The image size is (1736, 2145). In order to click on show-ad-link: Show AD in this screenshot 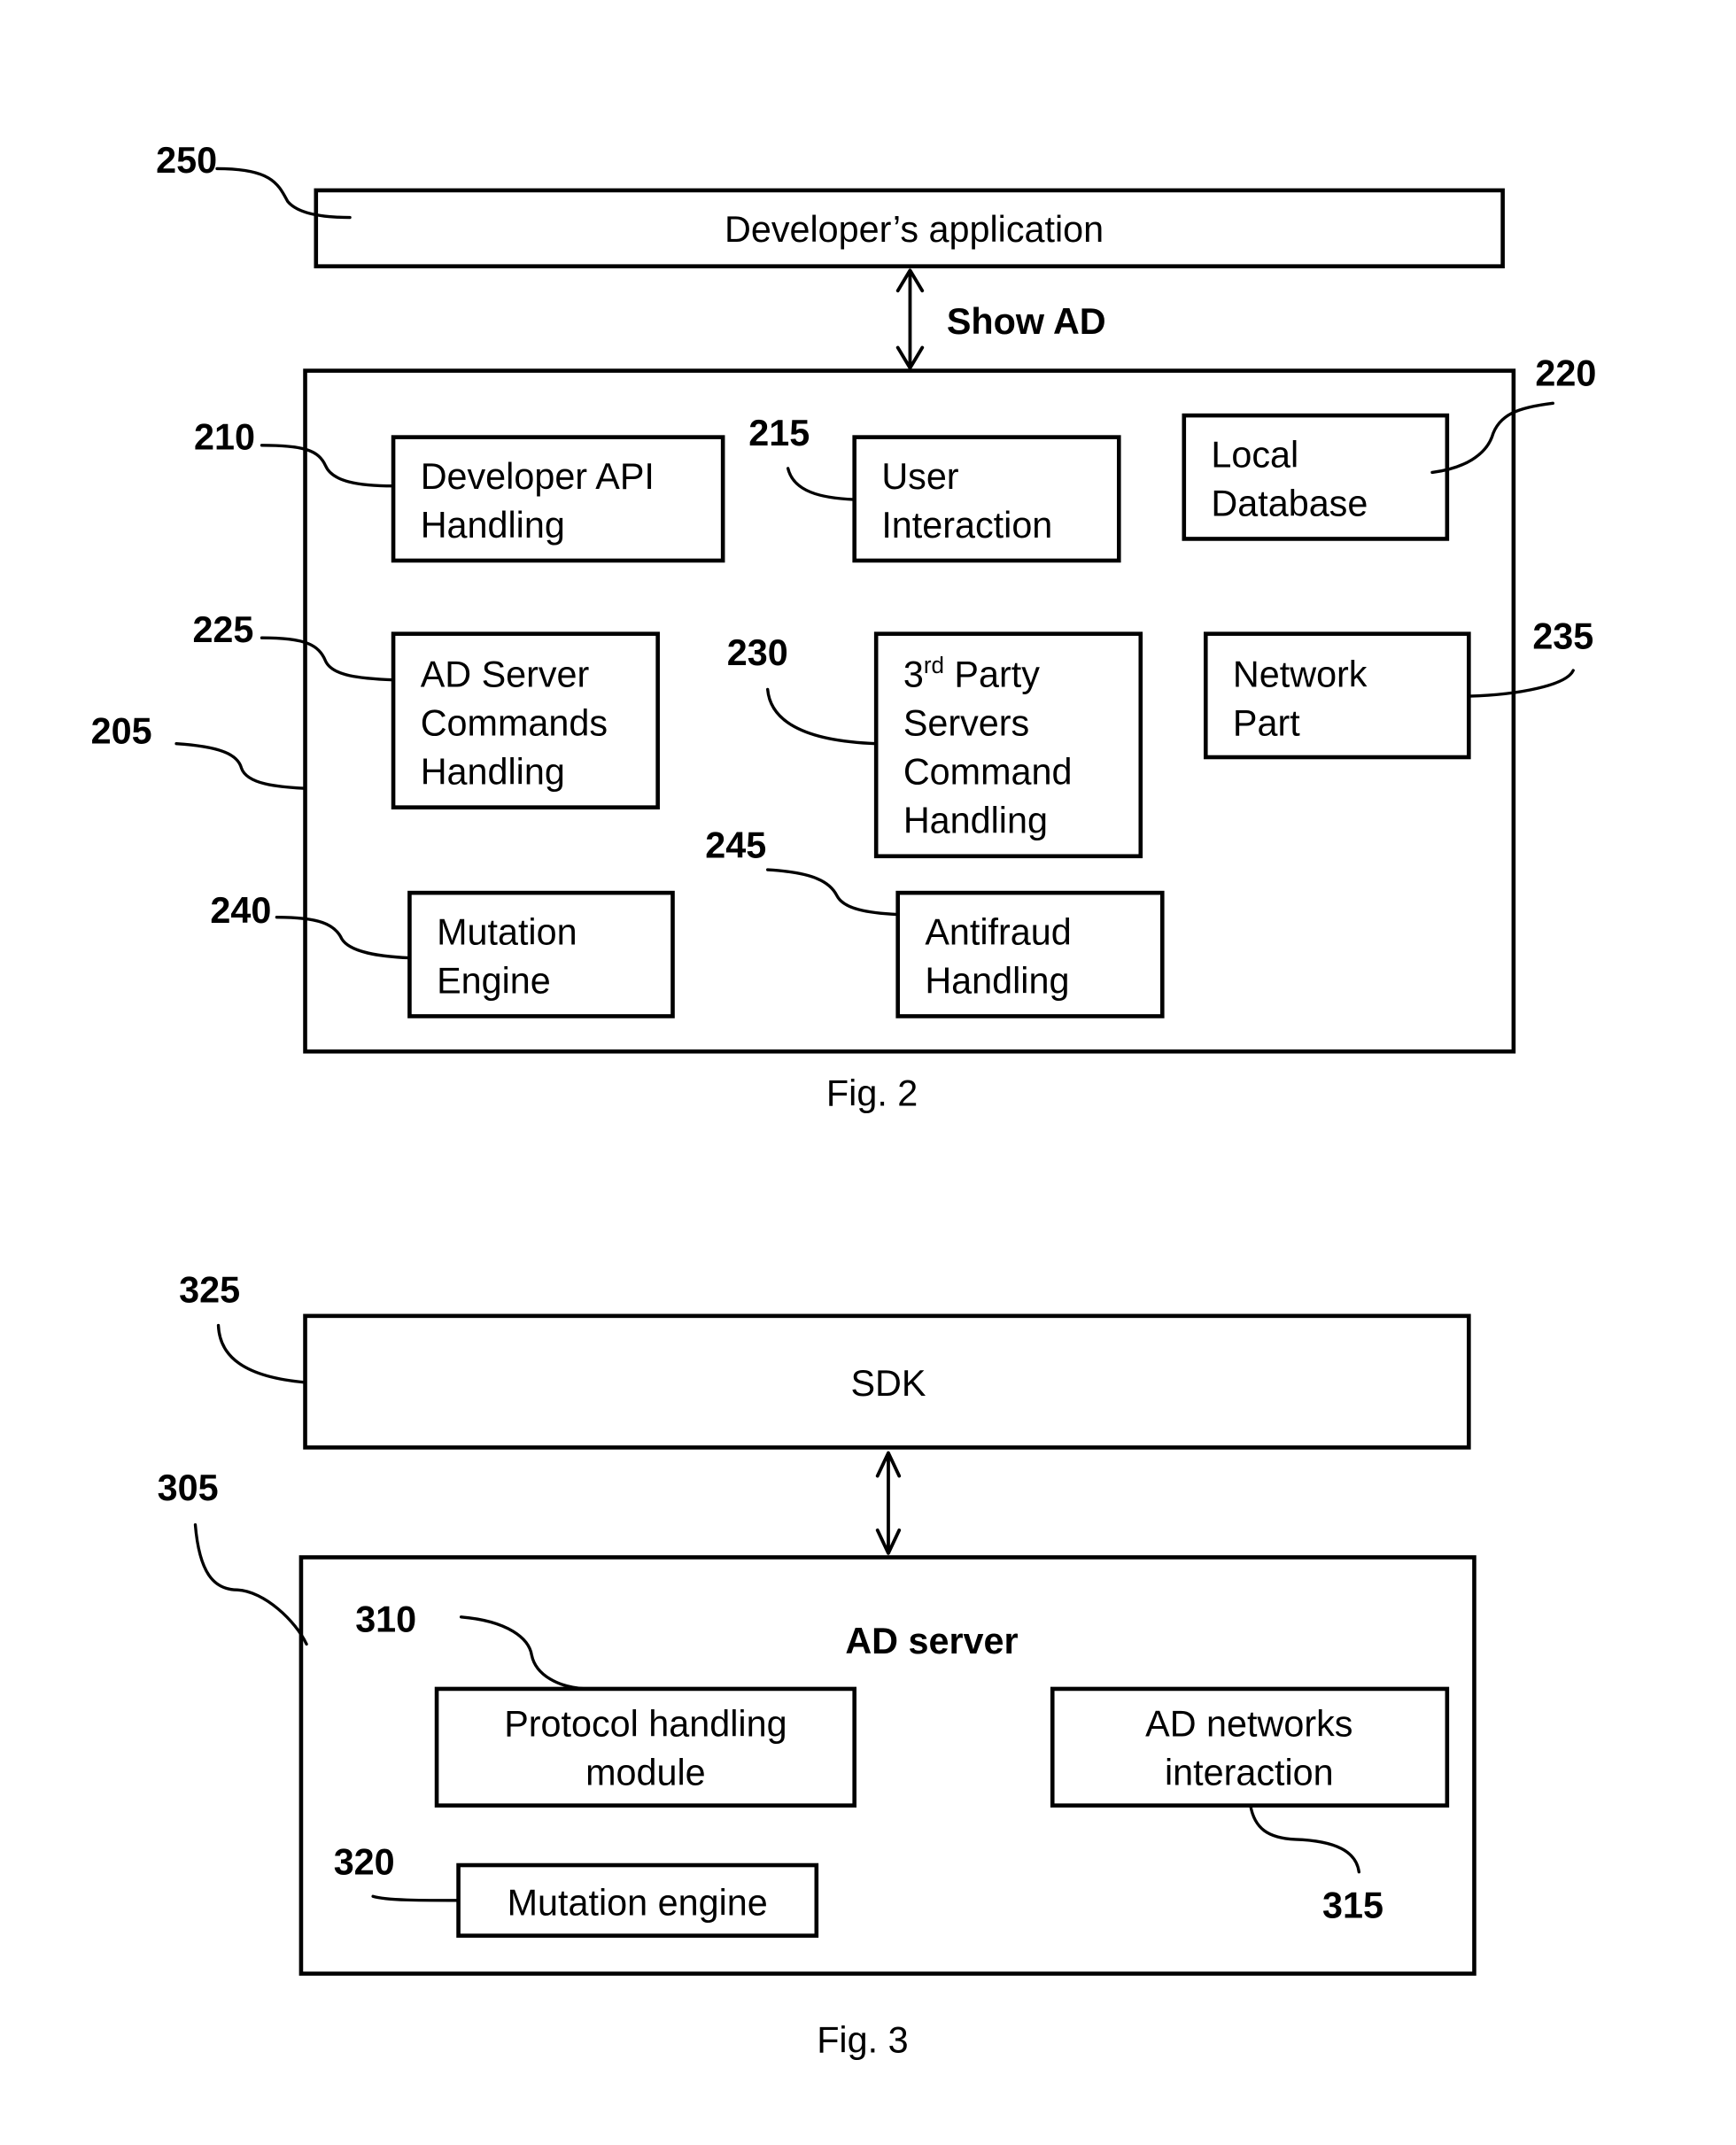, I will do `click(1001, 319)`.